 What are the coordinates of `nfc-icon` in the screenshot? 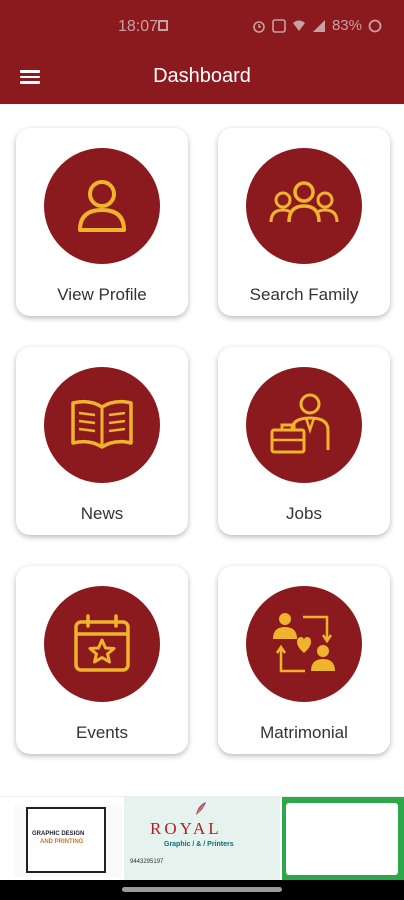 It's located at (279, 25).